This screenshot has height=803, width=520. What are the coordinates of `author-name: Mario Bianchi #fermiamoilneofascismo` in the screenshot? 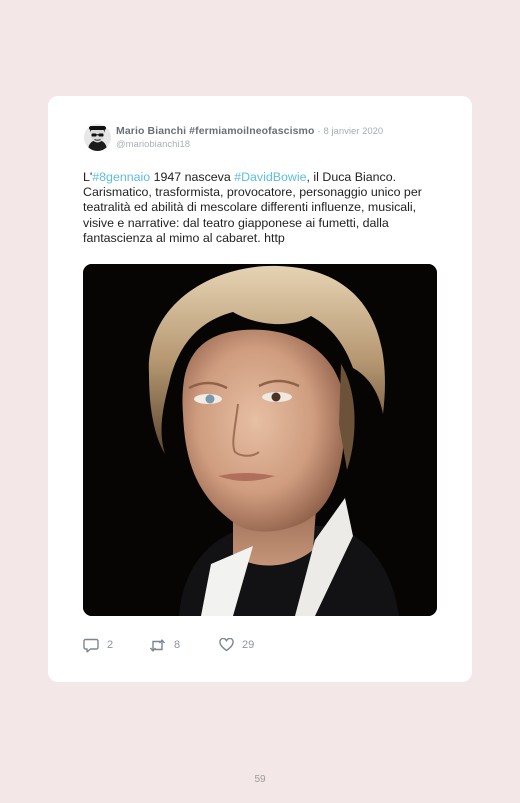 It's located at (215, 131).